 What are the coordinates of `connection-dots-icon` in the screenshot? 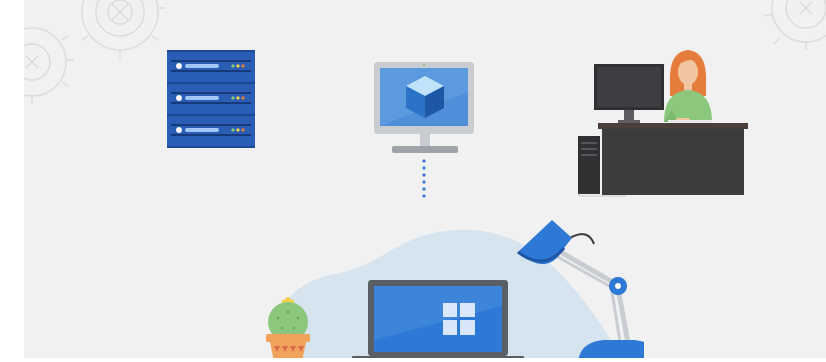 It's located at (424, 178).